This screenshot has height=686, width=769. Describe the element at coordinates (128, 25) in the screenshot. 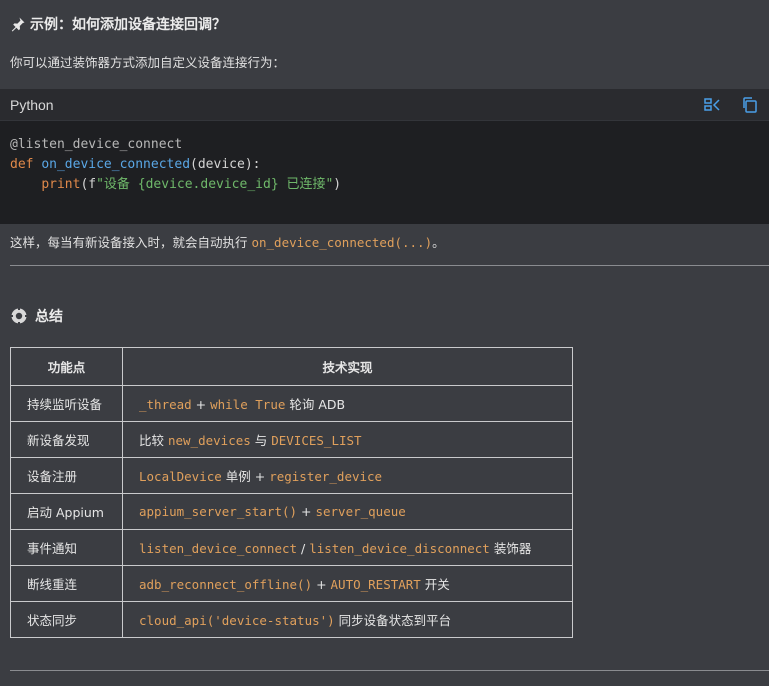

I see `heading-text: 示例：如何添加设备连接回调？` at that location.